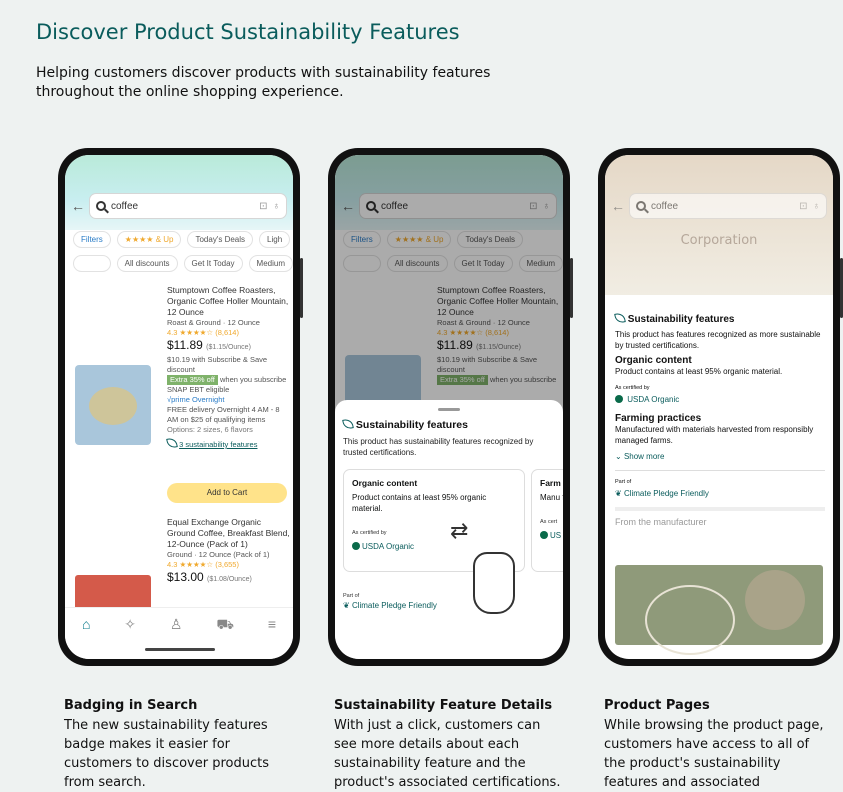 The width and height of the screenshot is (843, 792). I want to click on card-title: Organic content, so click(385, 483).